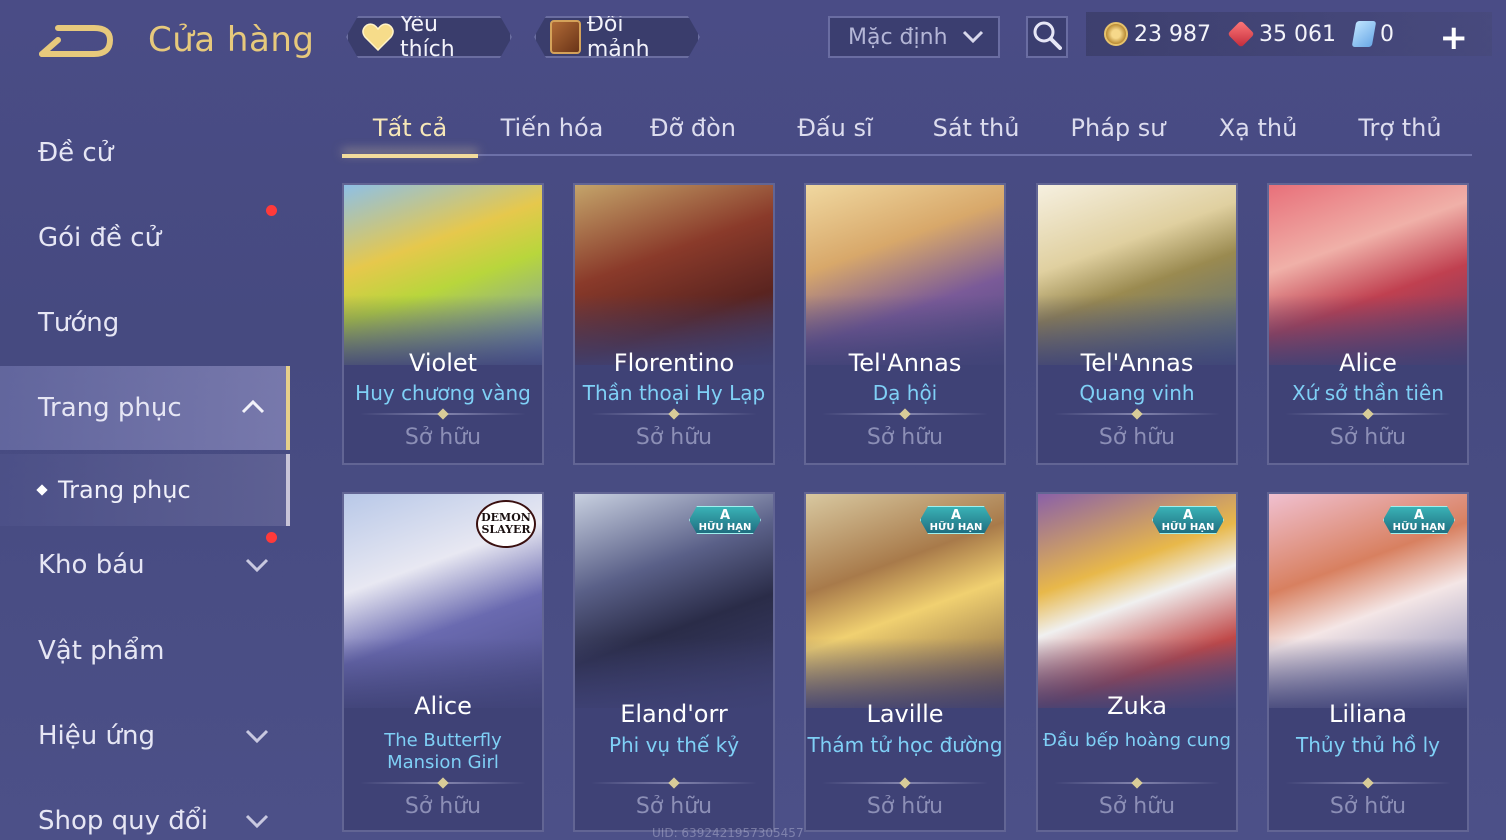 The width and height of the screenshot is (1506, 840). Describe the element at coordinates (1368, 324) in the screenshot. I see `skin-card: Alice Xứ sở thần tiên Sở hữu` at that location.